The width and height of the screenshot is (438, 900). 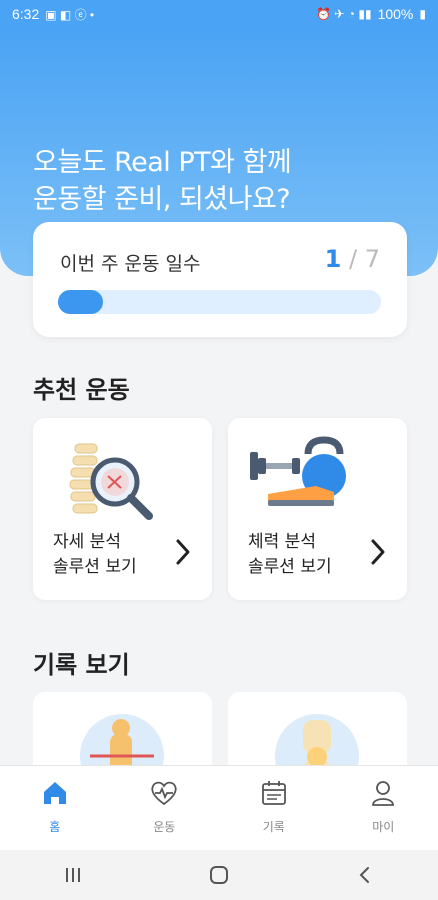 I want to click on recent-apps-button, so click(x=73, y=875).